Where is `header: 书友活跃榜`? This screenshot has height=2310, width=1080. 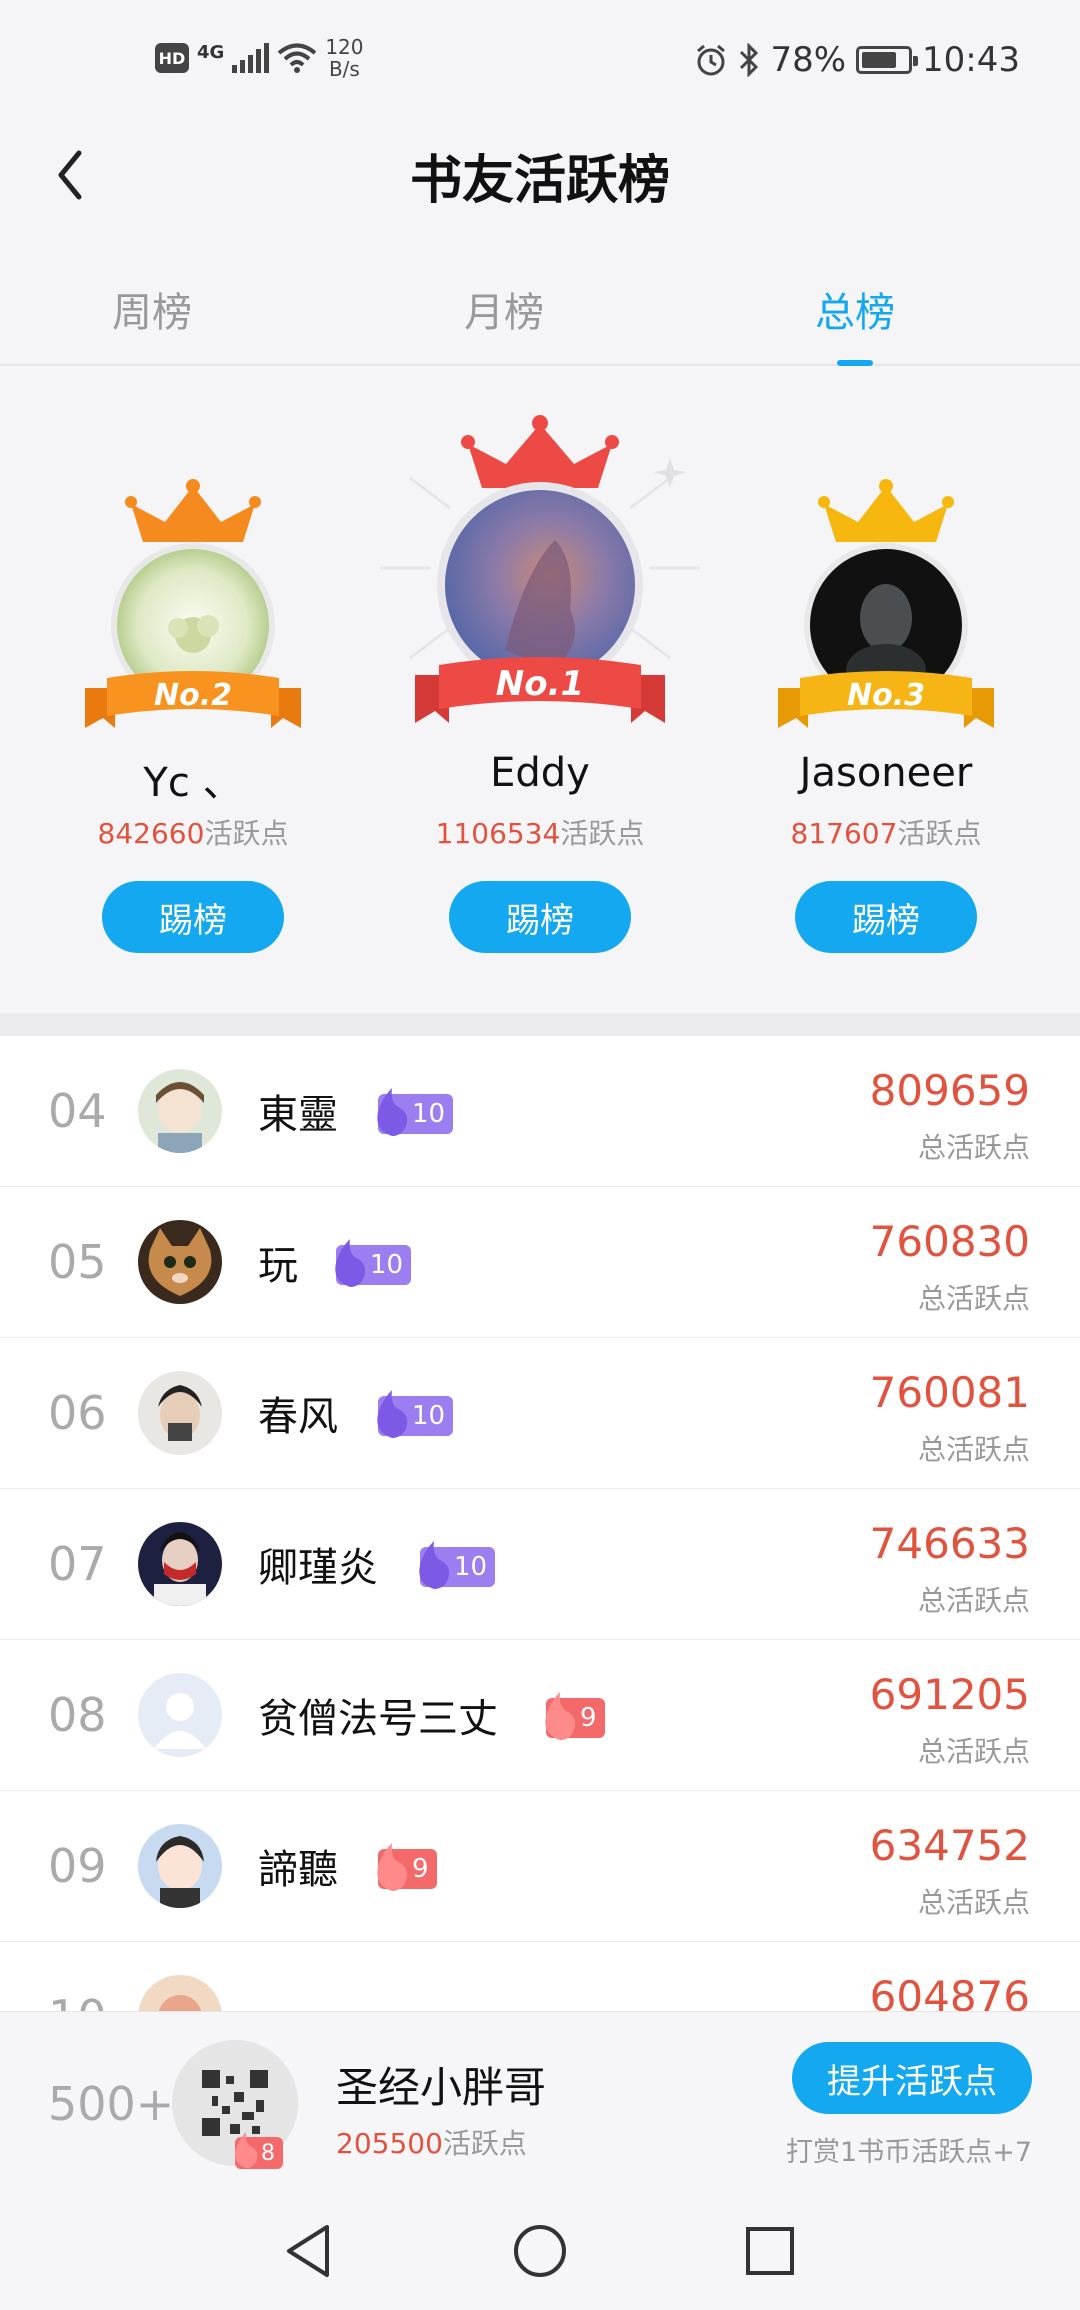 header: 书友活跃榜 is located at coordinates (540, 175).